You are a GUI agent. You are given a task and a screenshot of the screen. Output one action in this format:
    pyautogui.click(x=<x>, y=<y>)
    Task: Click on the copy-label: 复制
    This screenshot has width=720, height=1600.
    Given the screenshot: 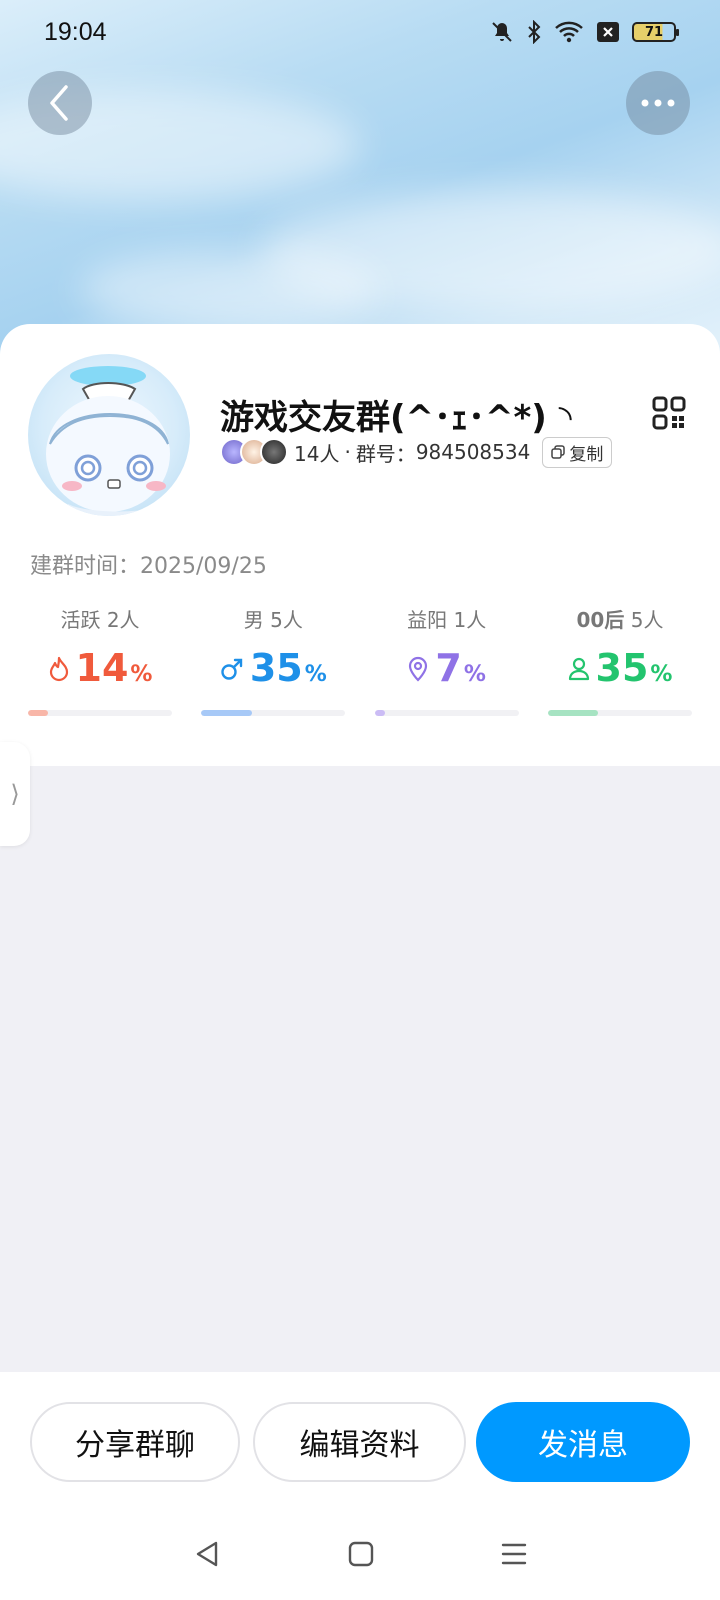 What is the action you would take?
    pyautogui.click(x=586, y=454)
    